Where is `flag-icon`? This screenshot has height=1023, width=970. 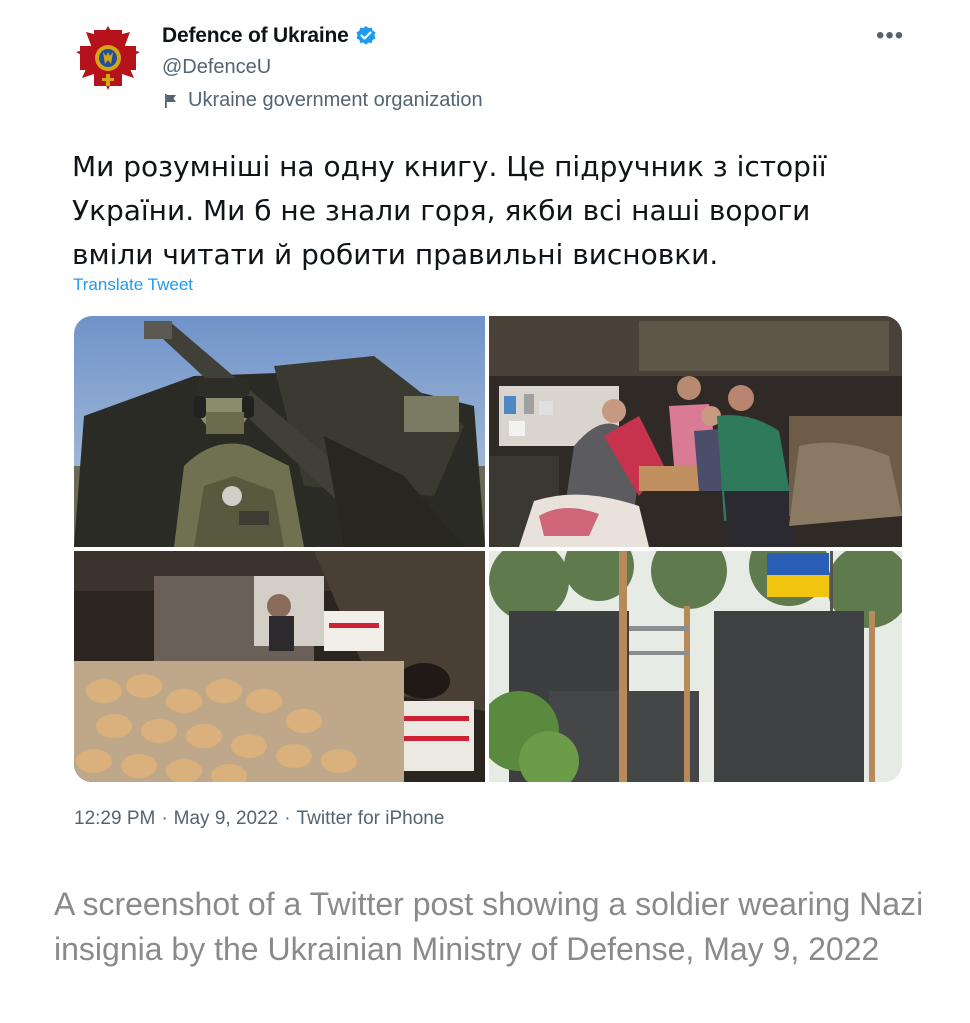 flag-icon is located at coordinates (171, 101).